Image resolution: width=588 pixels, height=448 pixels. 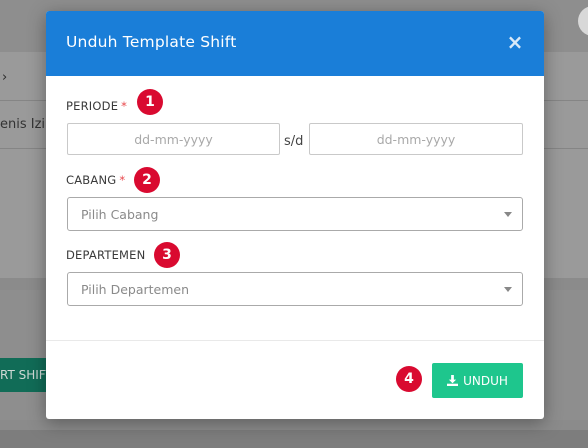 I want to click on periode-end-placeholder: dd-mm-yyyy, so click(x=416, y=139).